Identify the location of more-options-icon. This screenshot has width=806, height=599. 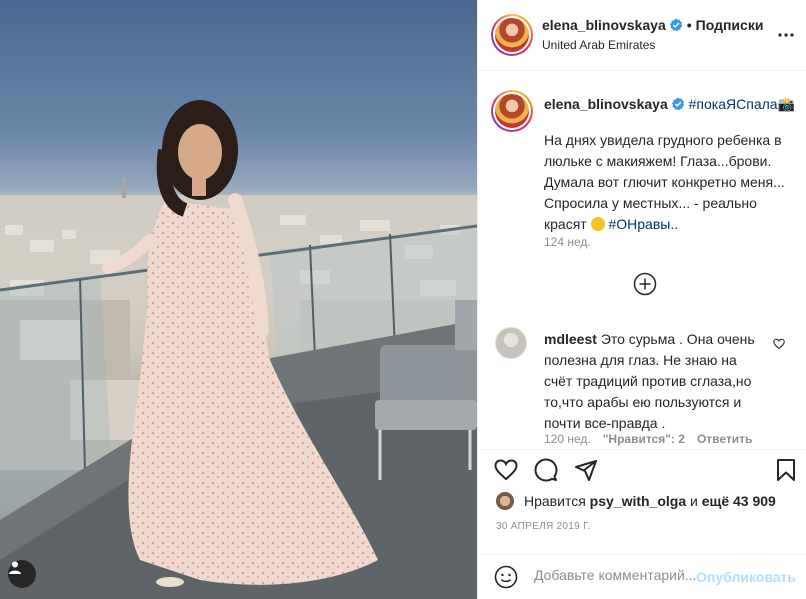
(786, 35).